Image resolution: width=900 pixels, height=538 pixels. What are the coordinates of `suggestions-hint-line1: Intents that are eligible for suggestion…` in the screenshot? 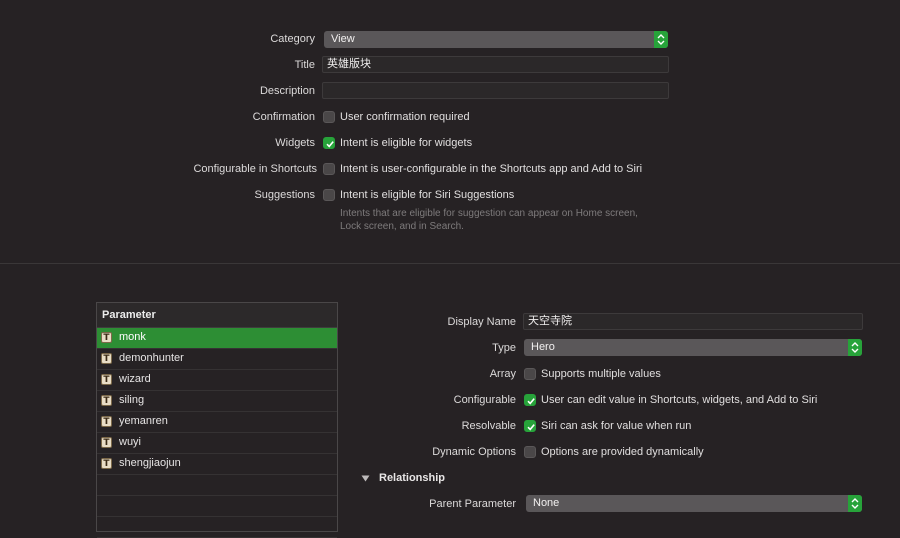 It's located at (489, 213).